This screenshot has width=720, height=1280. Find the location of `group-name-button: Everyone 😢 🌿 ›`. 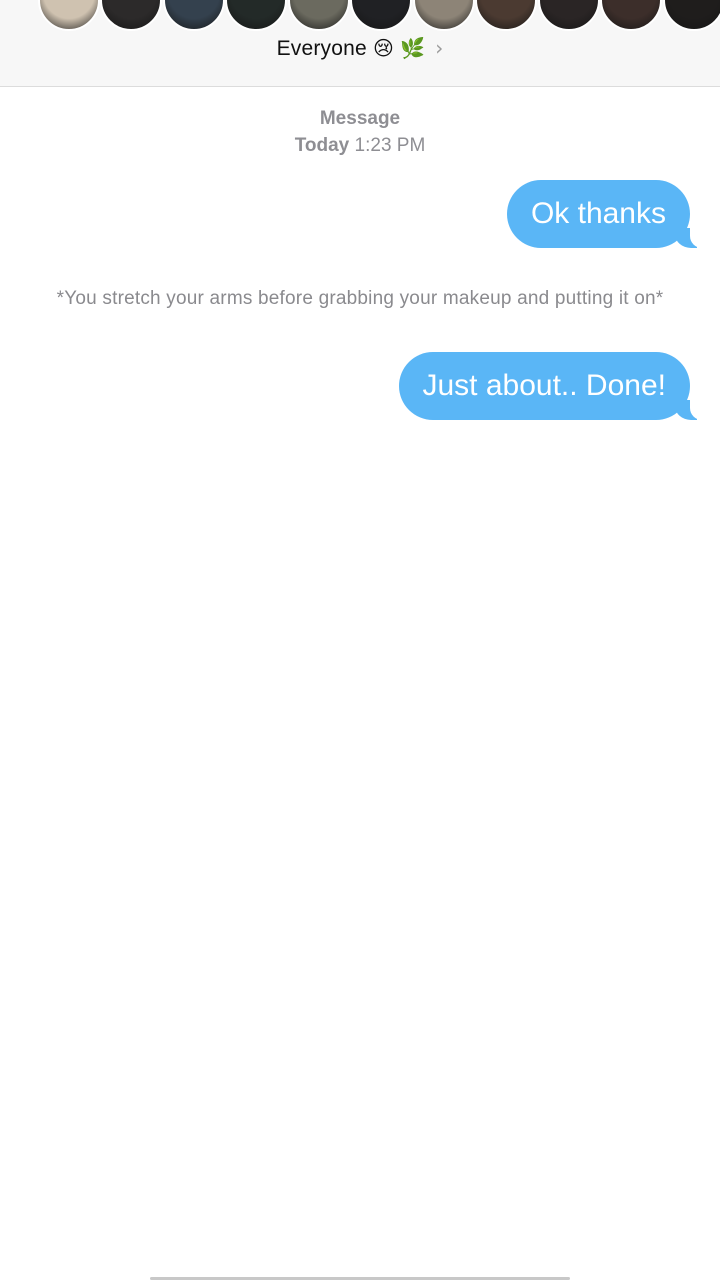

group-name-button: Everyone 😢 🌿 › is located at coordinates (360, 48).